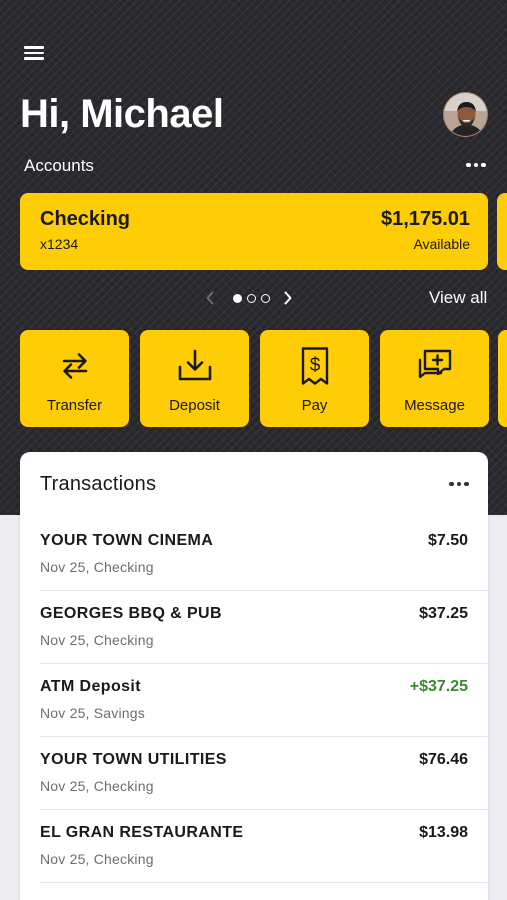 Image resolution: width=507 pixels, height=900 pixels. Describe the element at coordinates (434, 364) in the screenshot. I see `message-icon` at that location.